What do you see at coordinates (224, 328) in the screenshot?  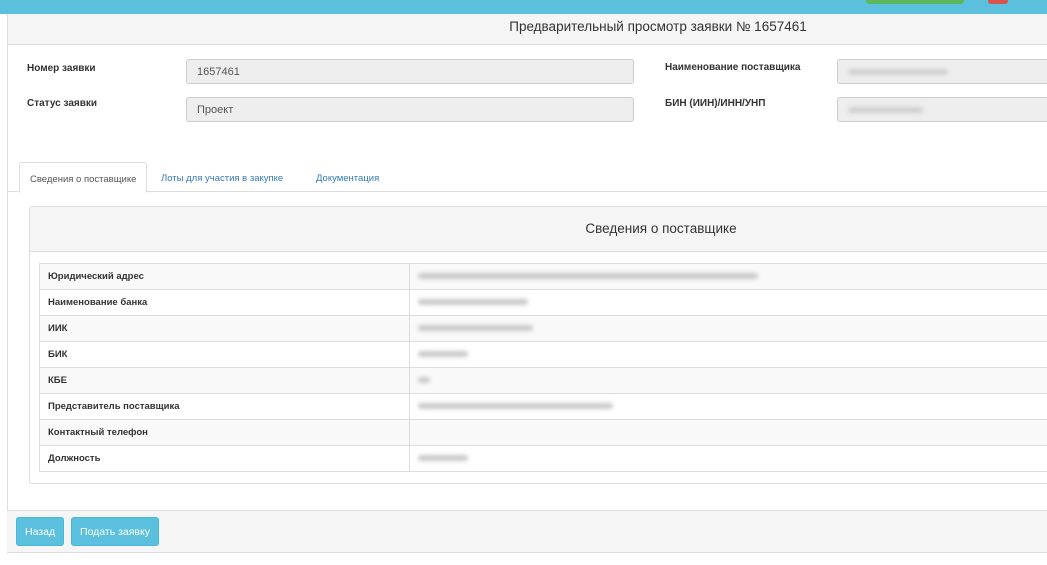 I see `row-label-iik: ИИК` at bounding box center [224, 328].